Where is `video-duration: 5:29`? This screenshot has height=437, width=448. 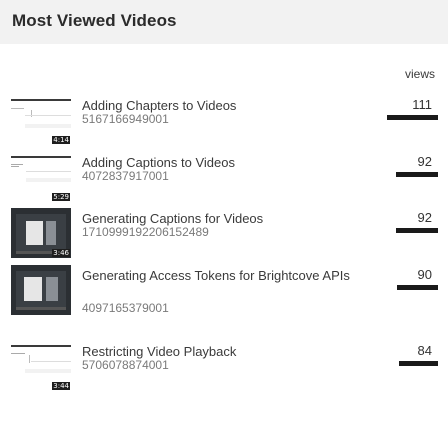
video-duration: 5:29 is located at coordinates (61, 197).